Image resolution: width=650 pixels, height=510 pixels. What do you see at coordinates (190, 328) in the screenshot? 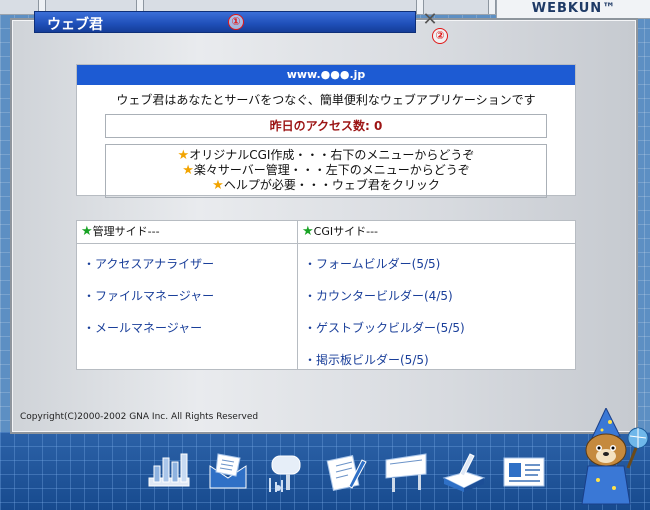
I see `menu-mail-manager: ・メールマネージャー` at bounding box center [190, 328].